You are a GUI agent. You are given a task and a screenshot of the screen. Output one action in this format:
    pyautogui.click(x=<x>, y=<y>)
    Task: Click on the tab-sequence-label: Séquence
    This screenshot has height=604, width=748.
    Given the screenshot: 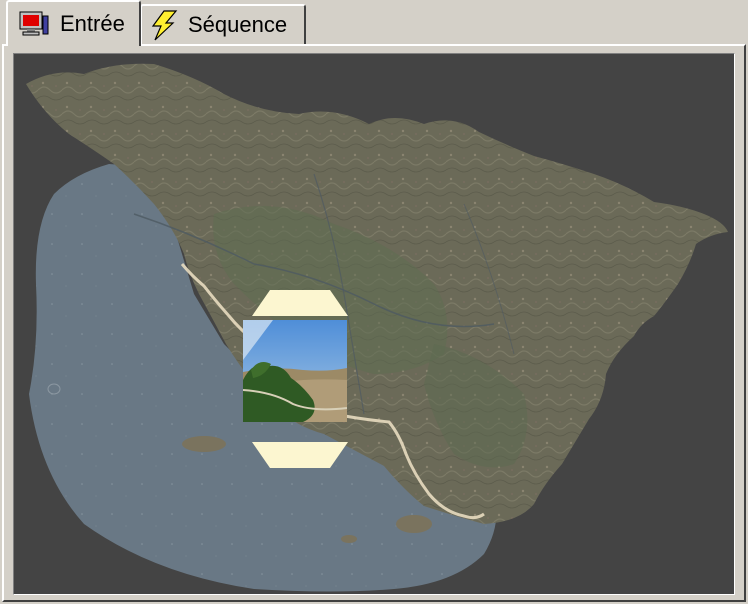 What is the action you would take?
    pyautogui.click(x=238, y=24)
    